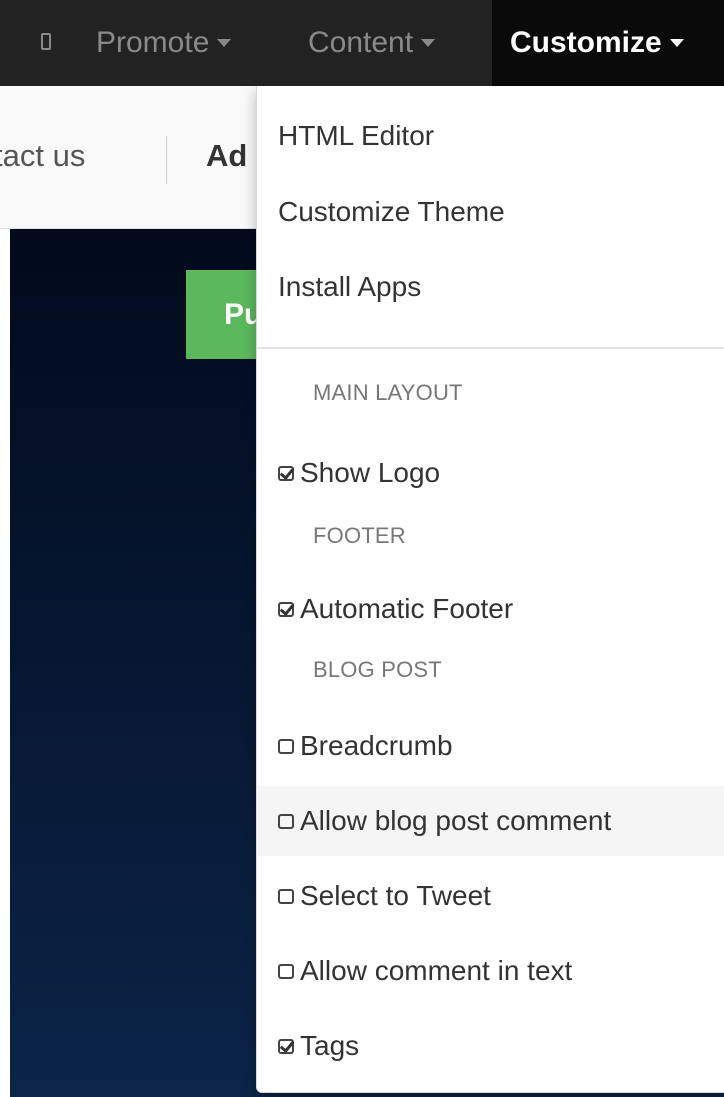 The width and height of the screenshot is (724, 1097). I want to click on mobile-phone-icon, so click(49, 43).